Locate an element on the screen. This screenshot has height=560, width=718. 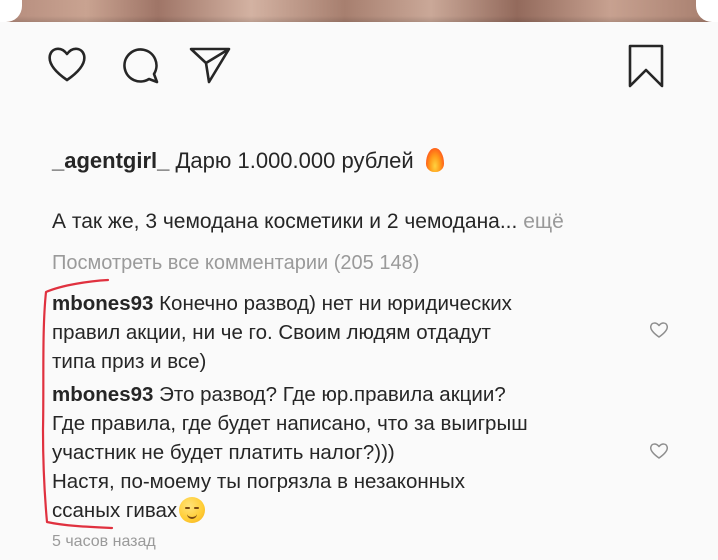
comment-text: Конечно развод) нет ни юридических is located at coordinates (335, 303).